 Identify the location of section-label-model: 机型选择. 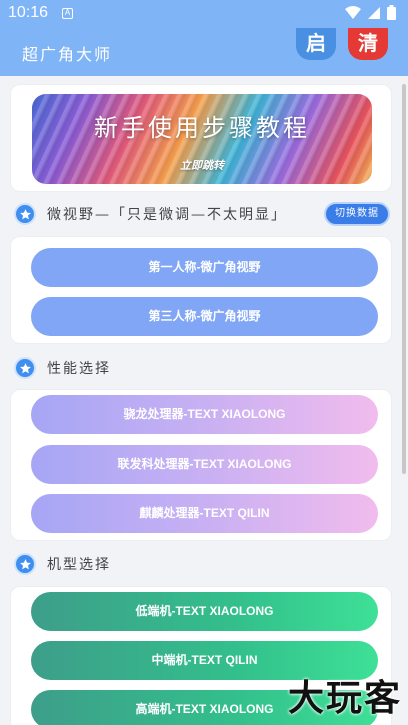
(79, 565).